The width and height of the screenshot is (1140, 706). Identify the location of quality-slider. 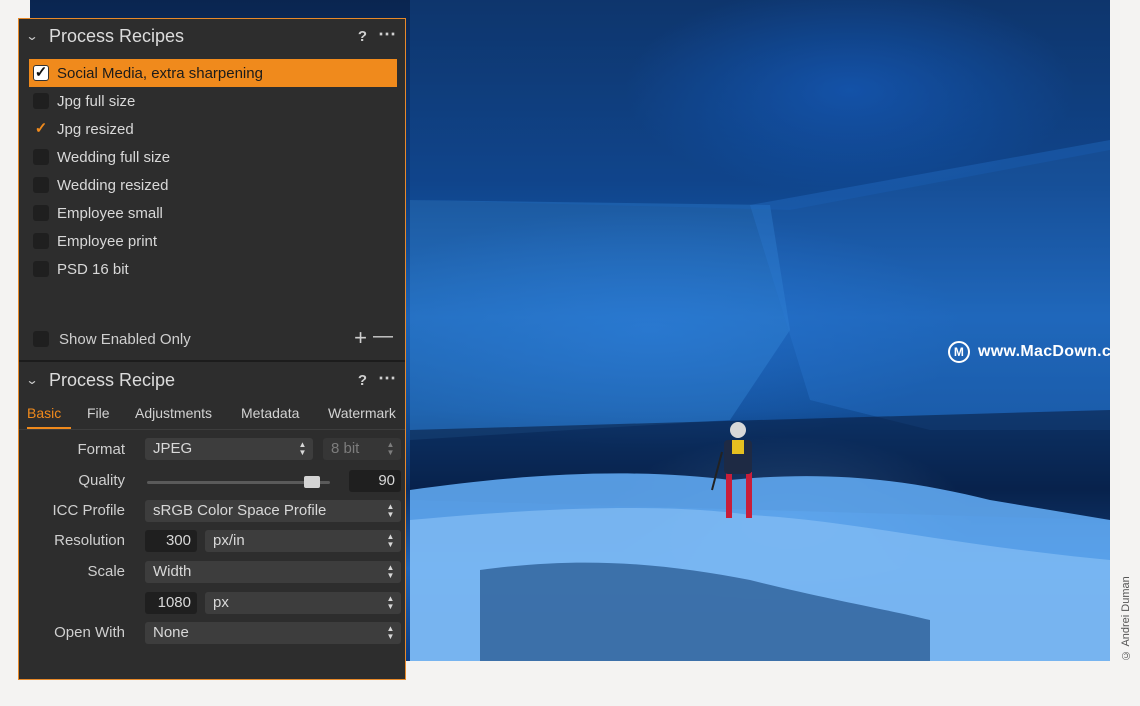
(238, 482).